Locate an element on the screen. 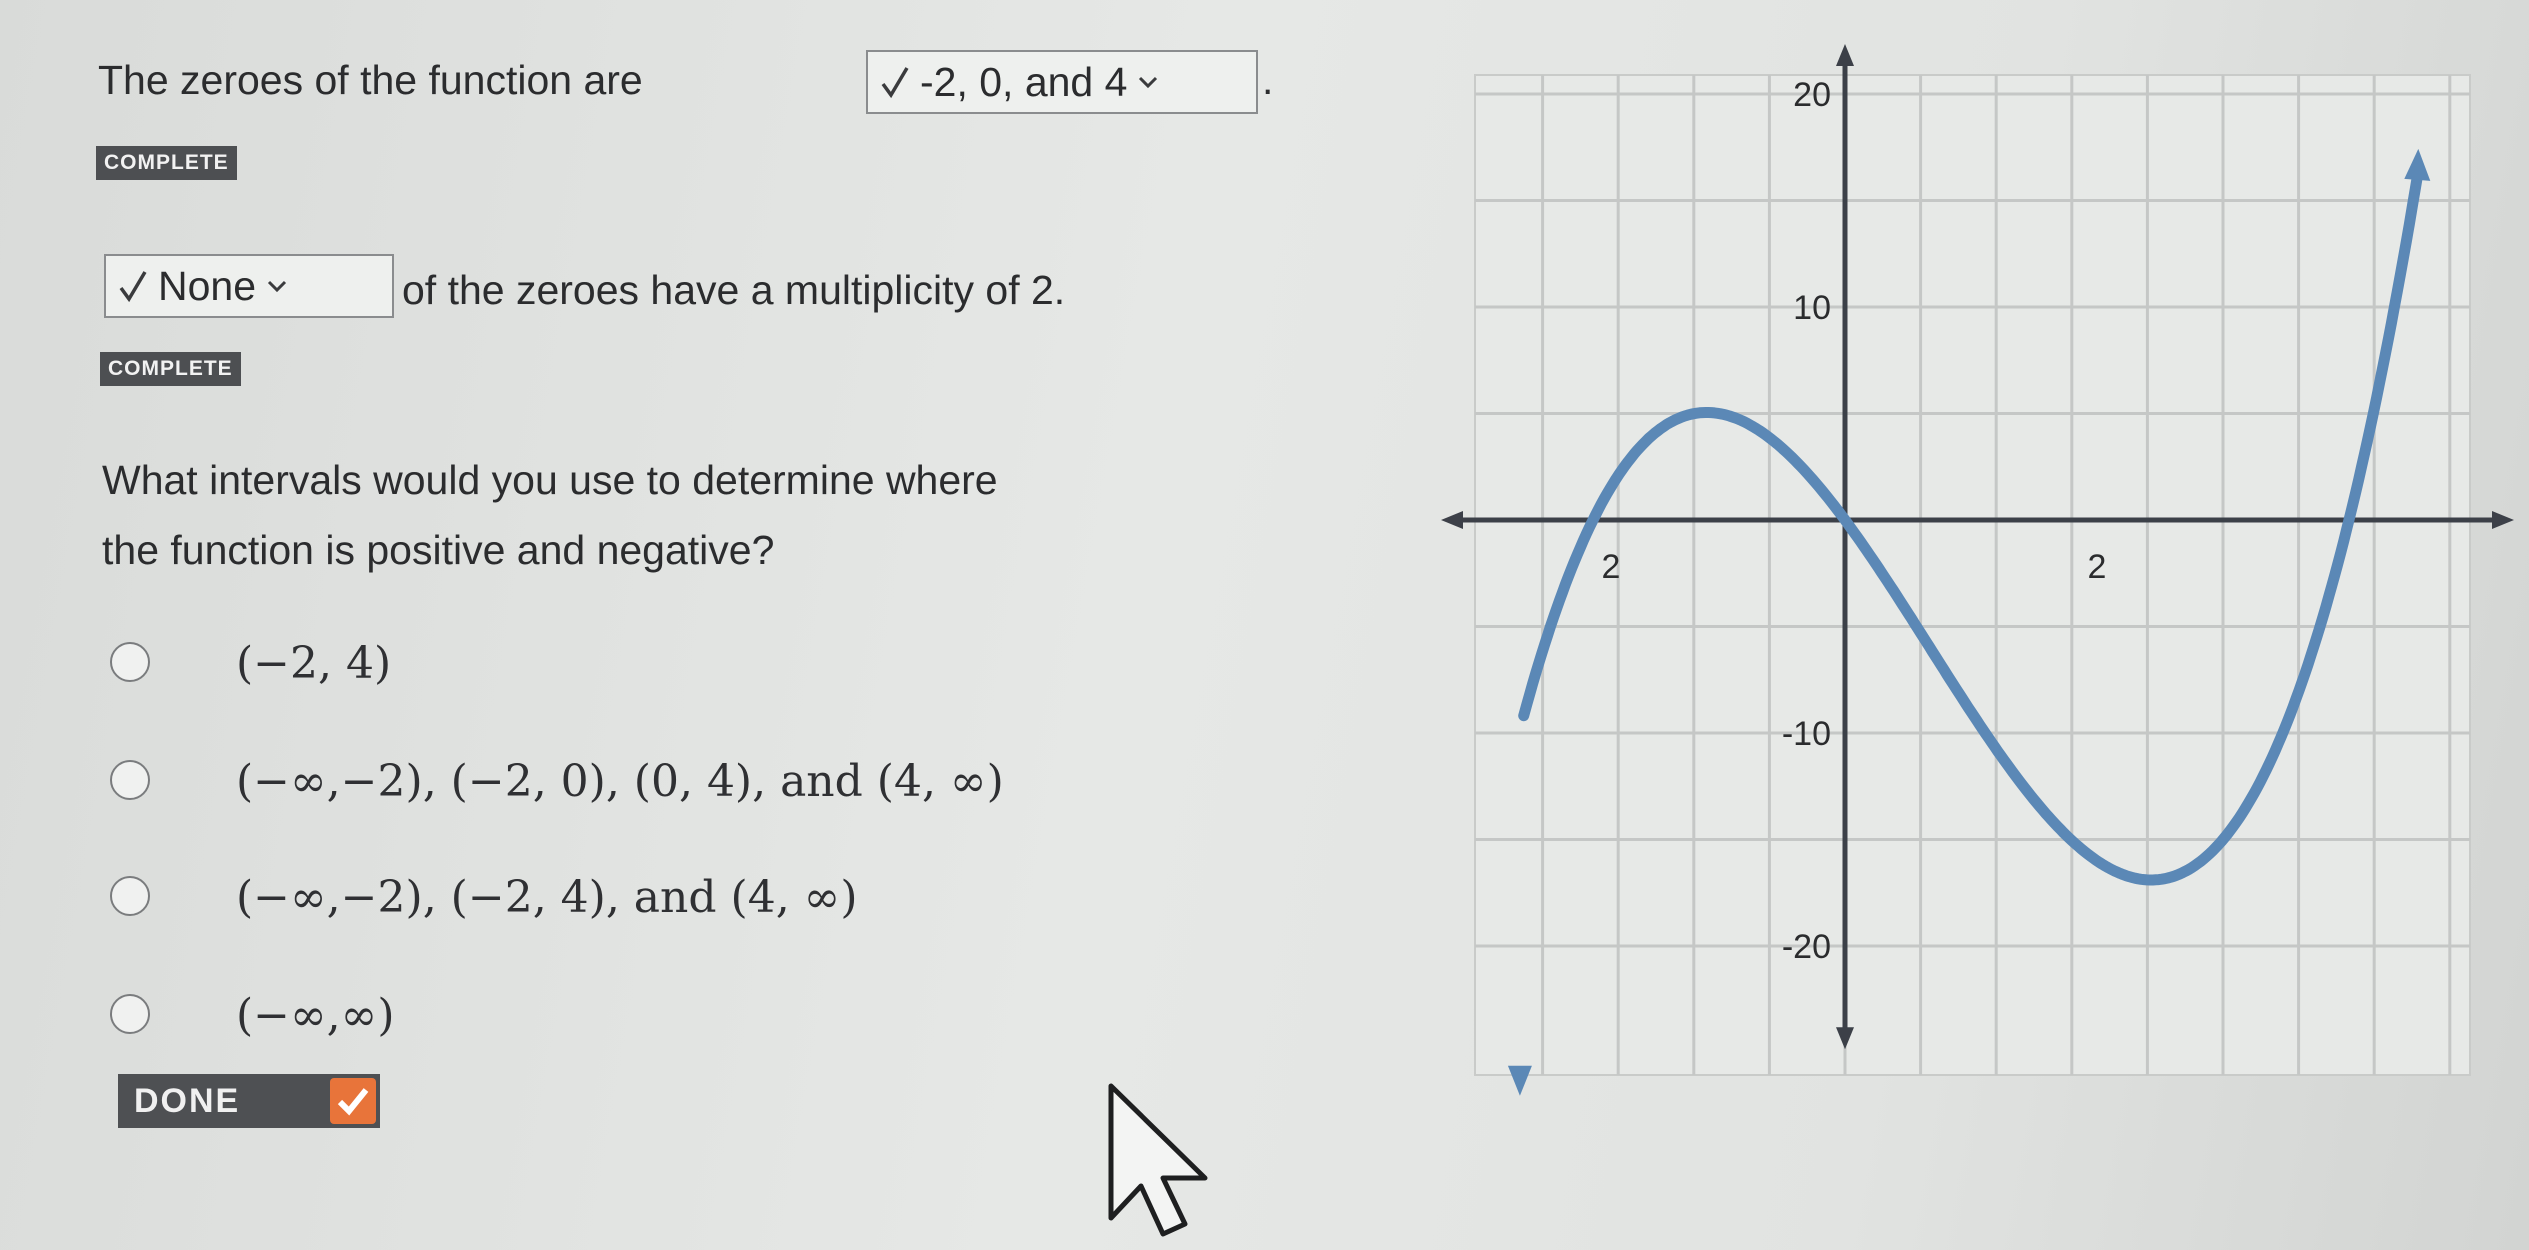 The height and width of the screenshot is (1250, 2529). x-axis-arrow-left is located at coordinates (1452, 520).